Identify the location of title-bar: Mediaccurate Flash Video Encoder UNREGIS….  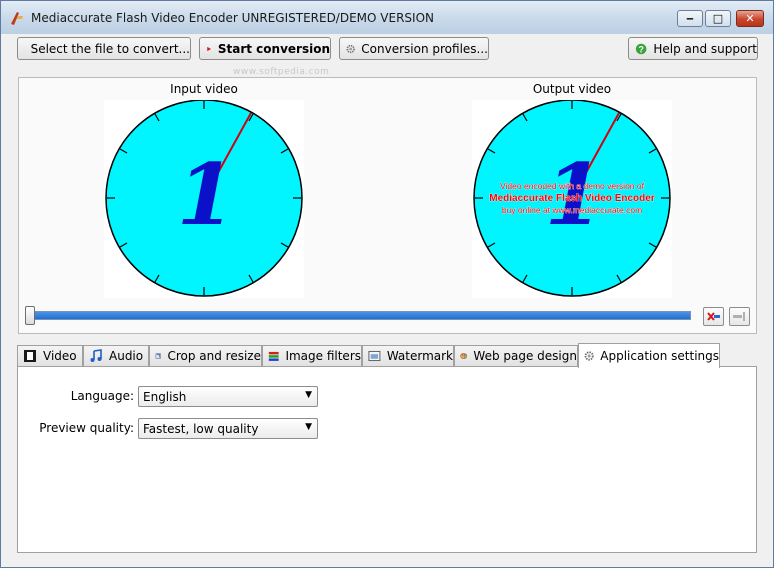
(387, 18).